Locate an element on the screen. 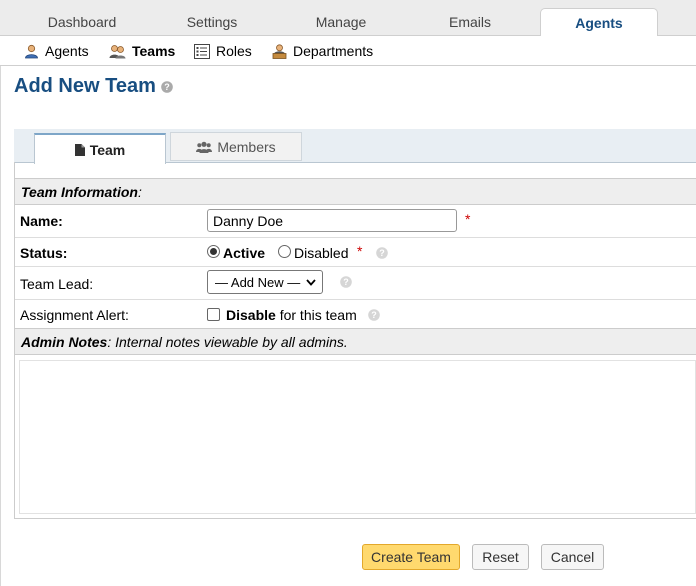 This screenshot has width=696, height=586. team-lead-select: — Add New — is located at coordinates (265, 282).